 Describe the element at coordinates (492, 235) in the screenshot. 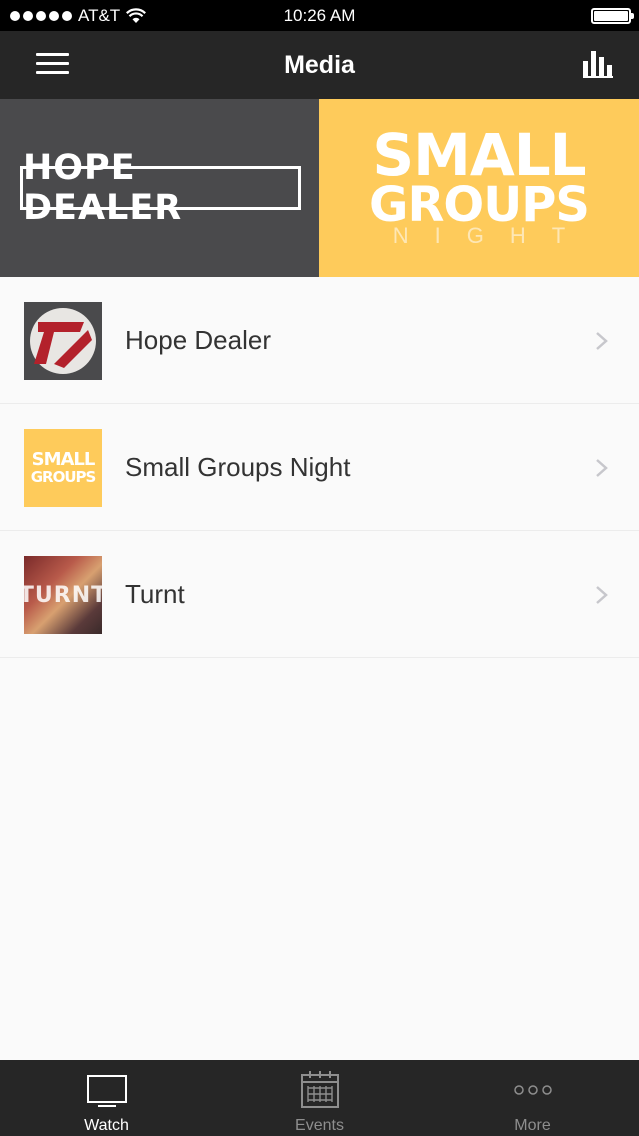

I see `small-groups-logo-line3: NIGHT` at that location.